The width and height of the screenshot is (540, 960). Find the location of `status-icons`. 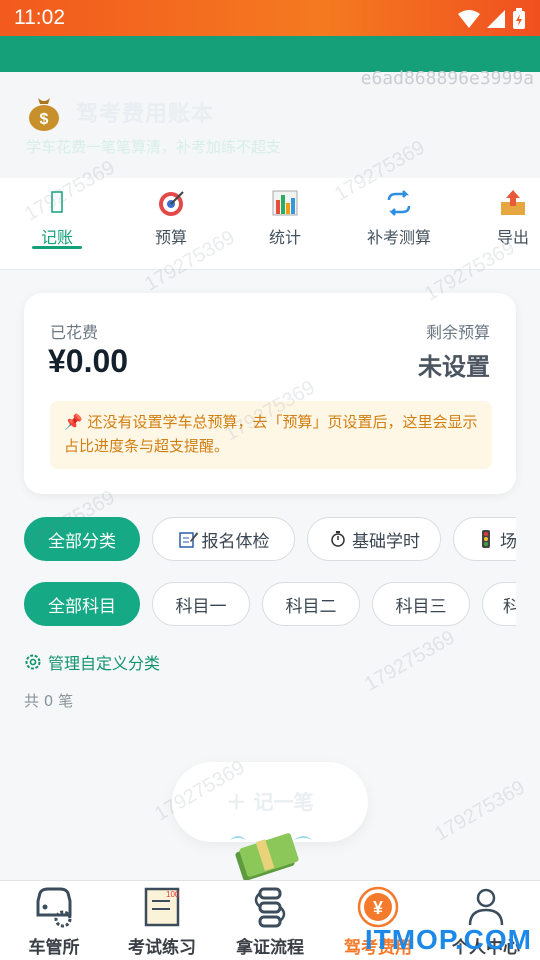

status-icons is located at coordinates (492, 19).